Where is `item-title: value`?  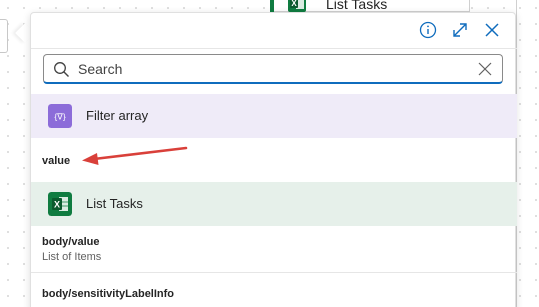 item-title: value is located at coordinates (56, 161).